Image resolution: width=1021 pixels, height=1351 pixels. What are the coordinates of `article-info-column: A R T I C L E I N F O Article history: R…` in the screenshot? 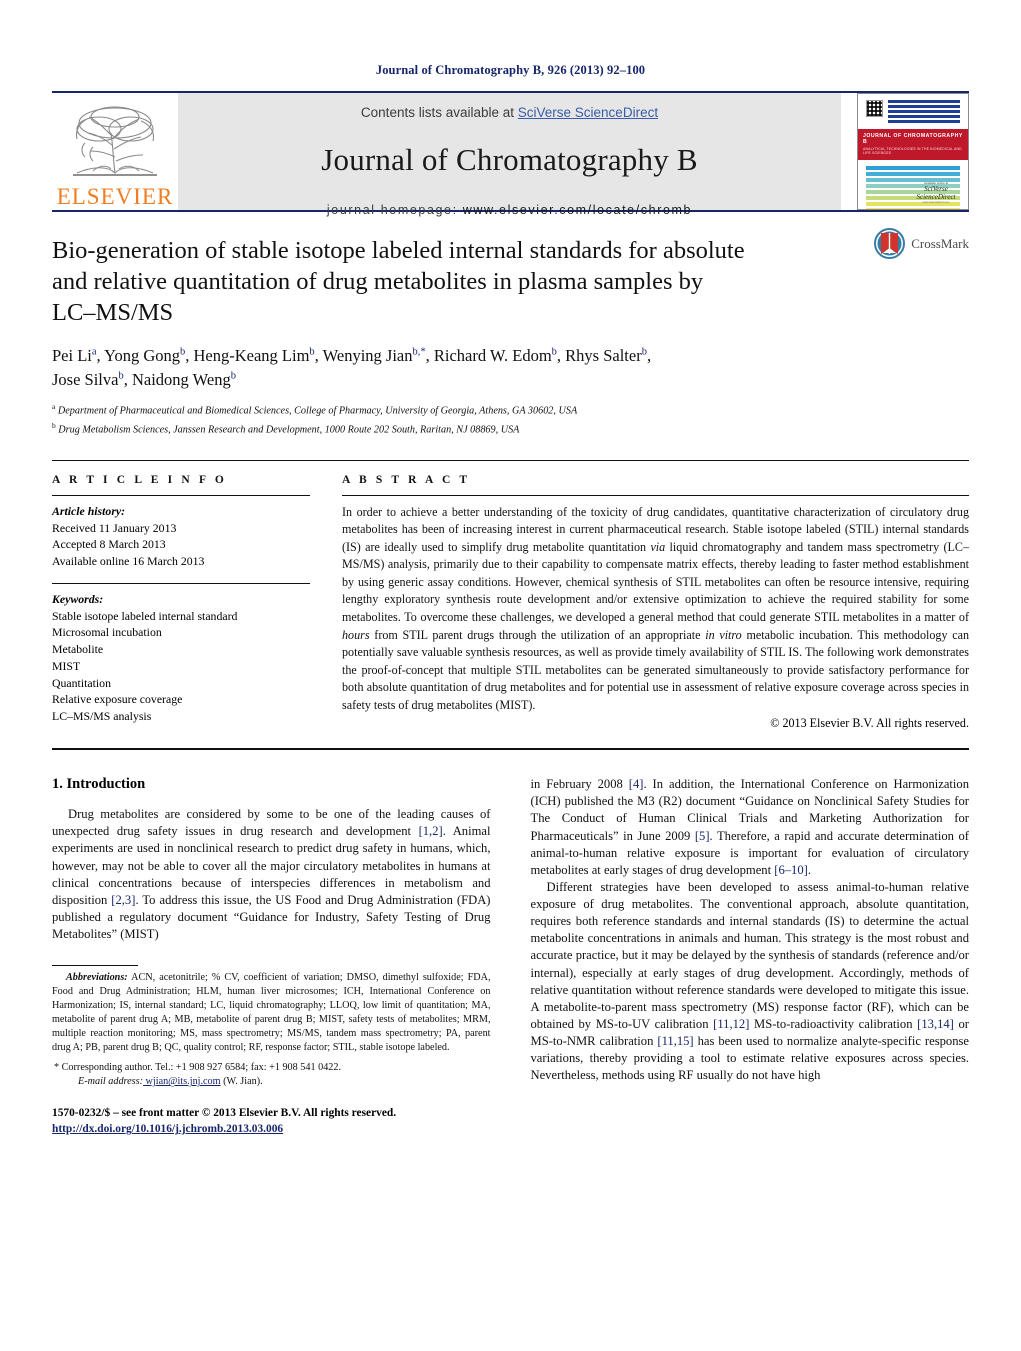 It's located at (181, 602).